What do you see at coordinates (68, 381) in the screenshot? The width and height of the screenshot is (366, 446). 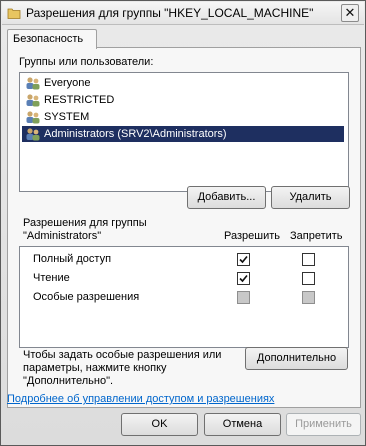 I see `advanced-hint-line3: "Дополнительно".` at bounding box center [68, 381].